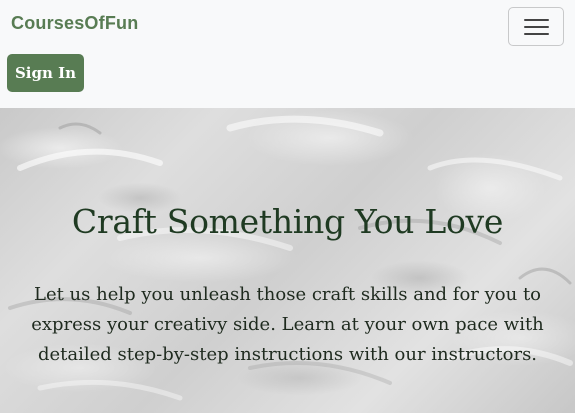  What do you see at coordinates (287, 221) in the screenshot?
I see `hero-title: Craft Something You Love` at bounding box center [287, 221].